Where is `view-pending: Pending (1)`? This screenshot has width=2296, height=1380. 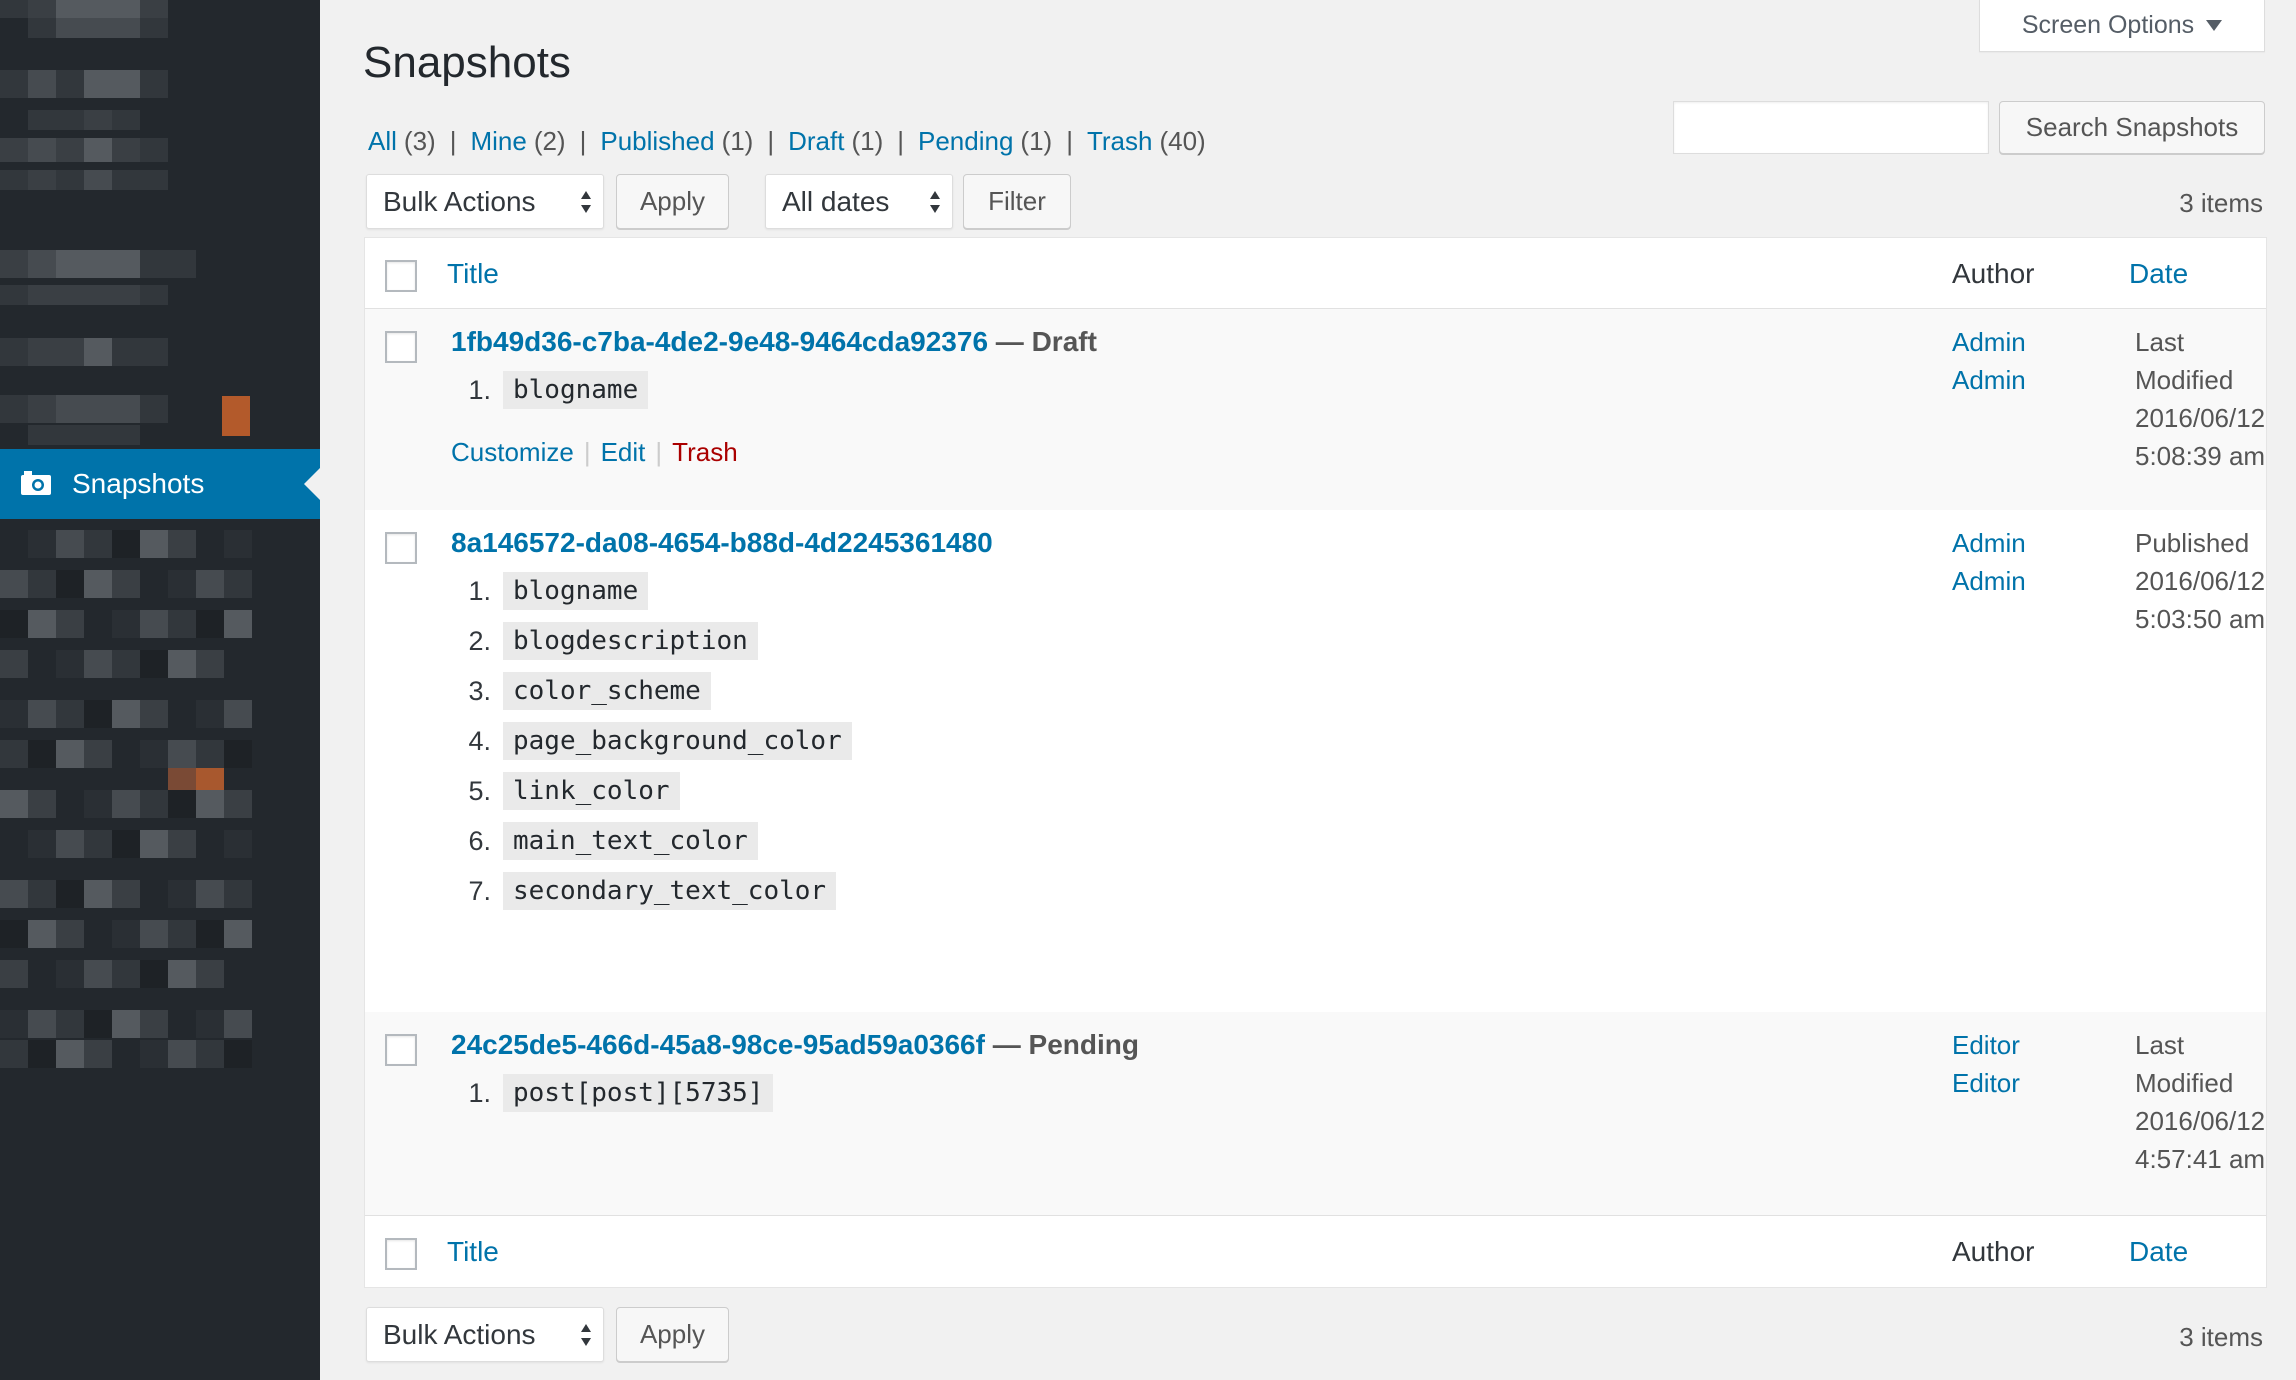 view-pending: Pending (1) is located at coordinates (985, 141).